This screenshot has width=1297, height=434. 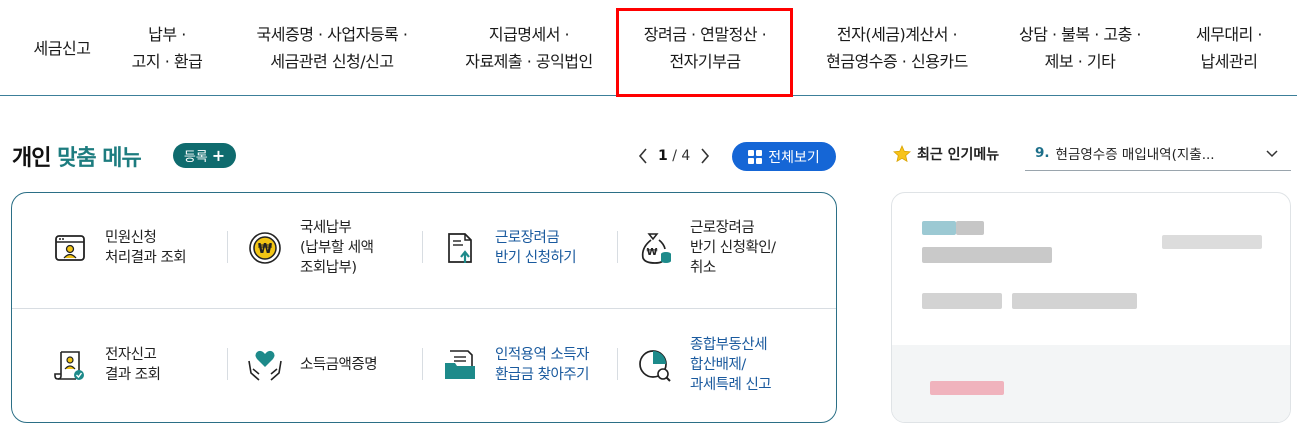 What do you see at coordinates (167, 48) in the screenshot?
I see `nav-payment-refund: 납부 · 고지 · 환급` at bounding box center [167, 48].